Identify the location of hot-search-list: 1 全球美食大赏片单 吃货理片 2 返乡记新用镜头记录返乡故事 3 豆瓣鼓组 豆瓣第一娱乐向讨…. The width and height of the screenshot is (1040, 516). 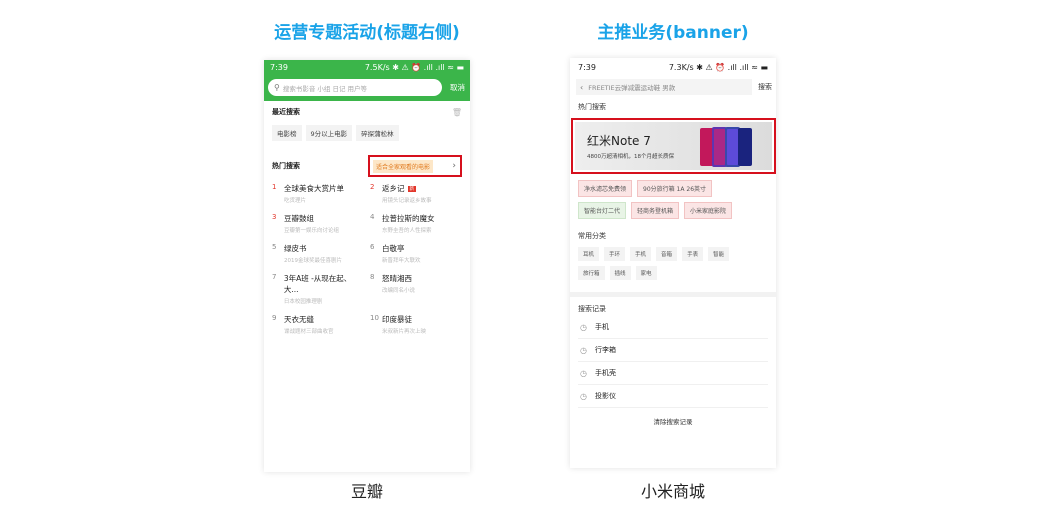
(367, 259).